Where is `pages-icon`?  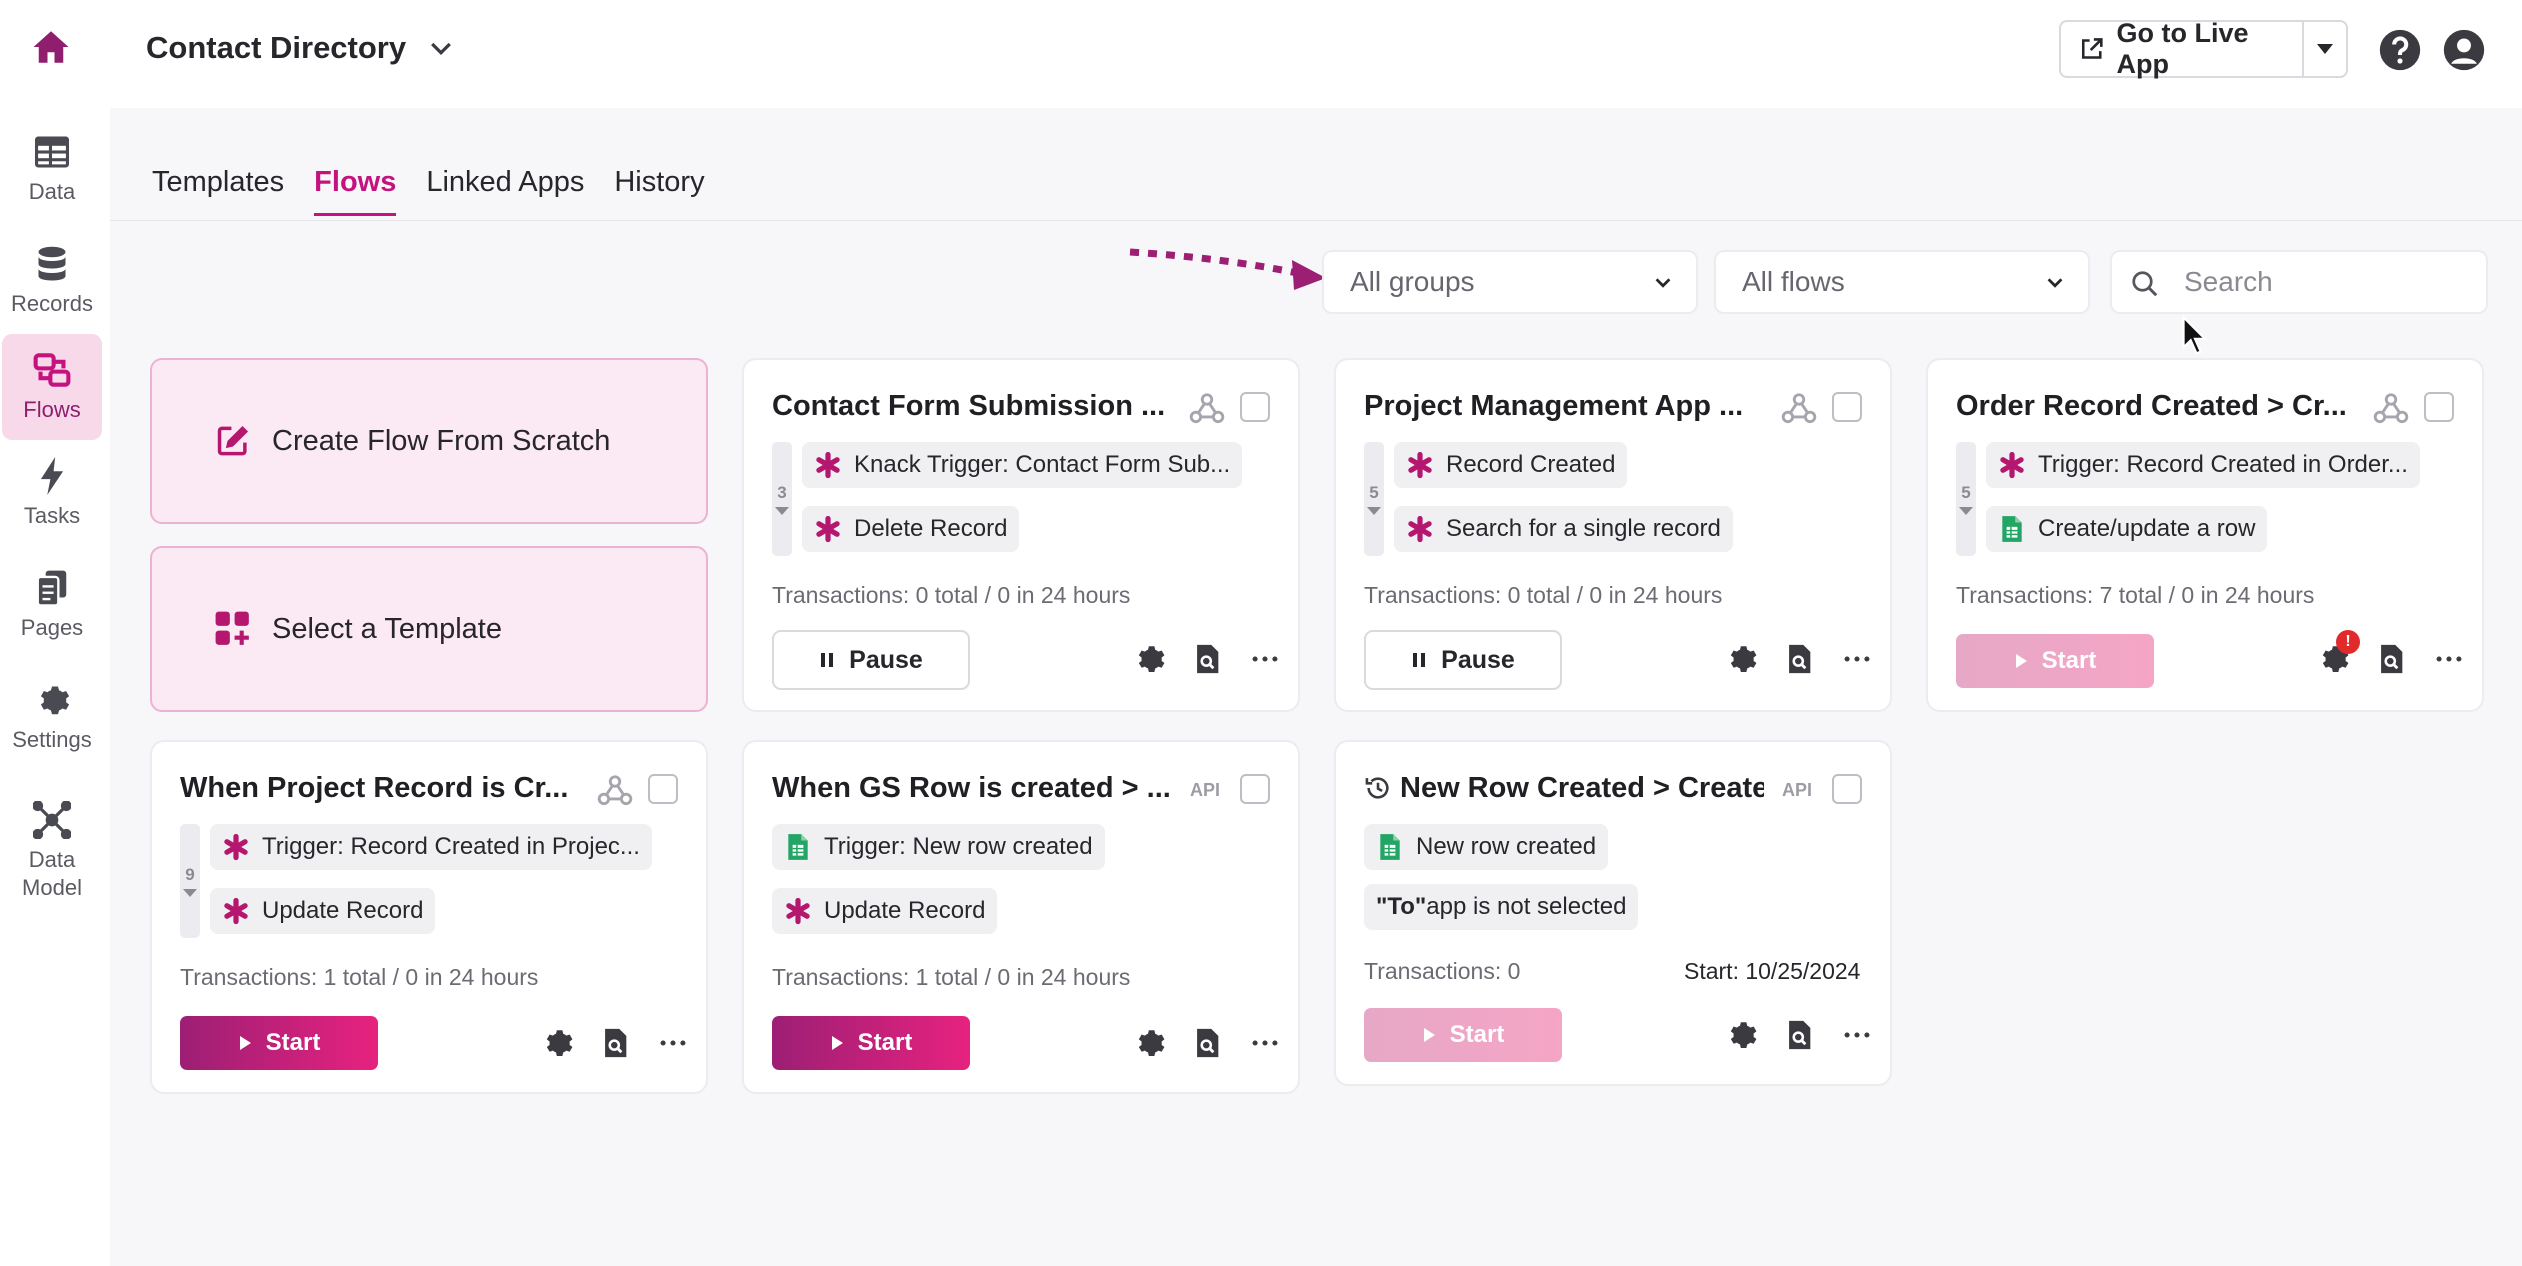
pages-icon is located at coordinates (52, 588).